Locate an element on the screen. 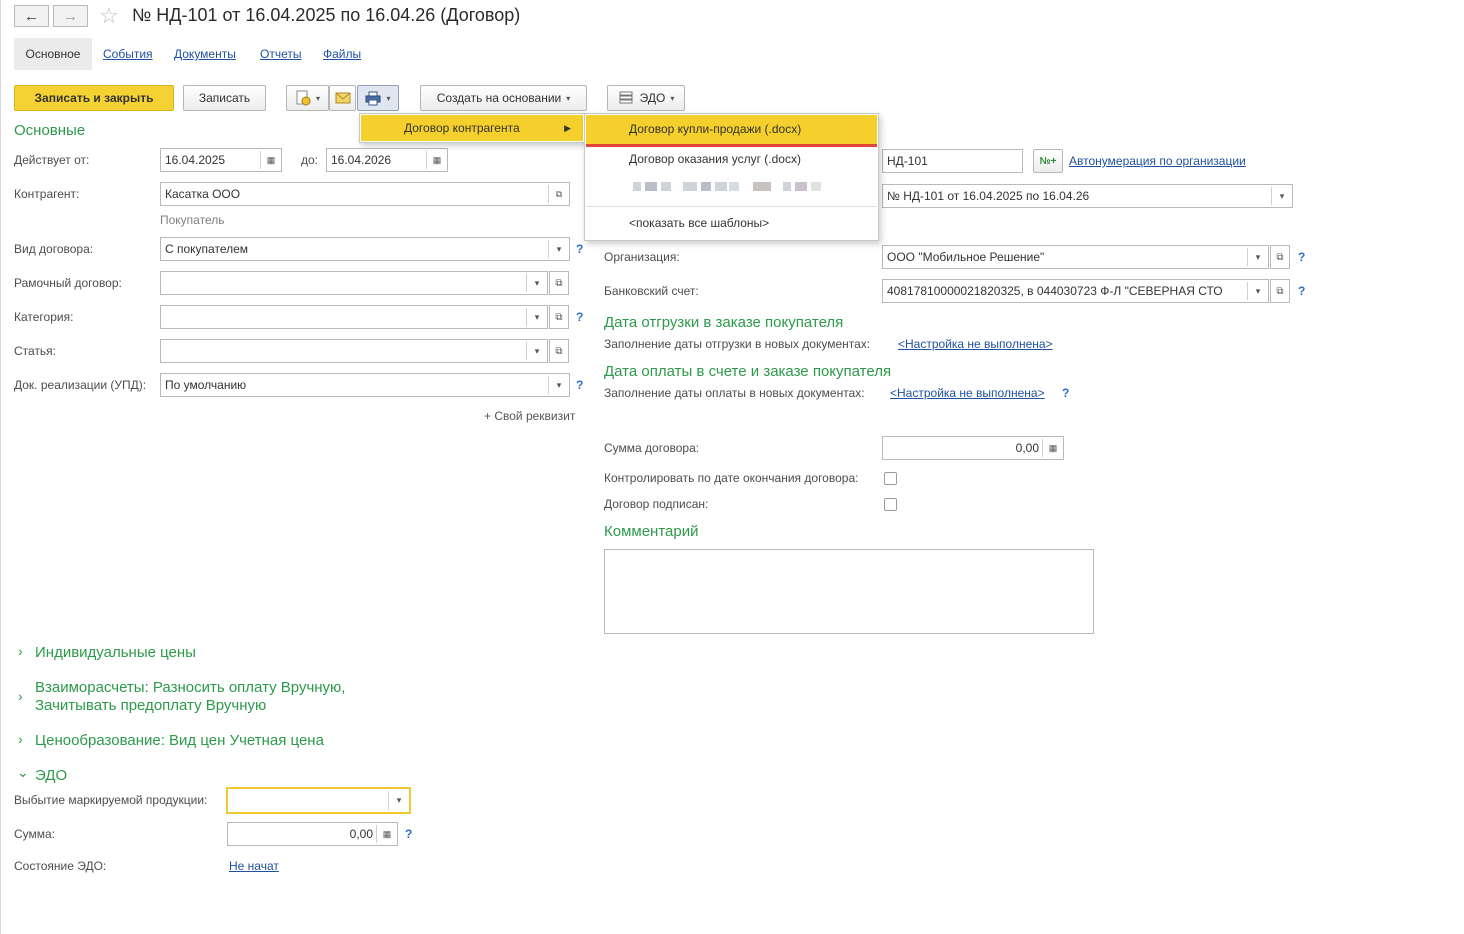 This screenshot has width=1464, height=934. counterparty-label: Контрагент: is located at coordinates (47, 194).